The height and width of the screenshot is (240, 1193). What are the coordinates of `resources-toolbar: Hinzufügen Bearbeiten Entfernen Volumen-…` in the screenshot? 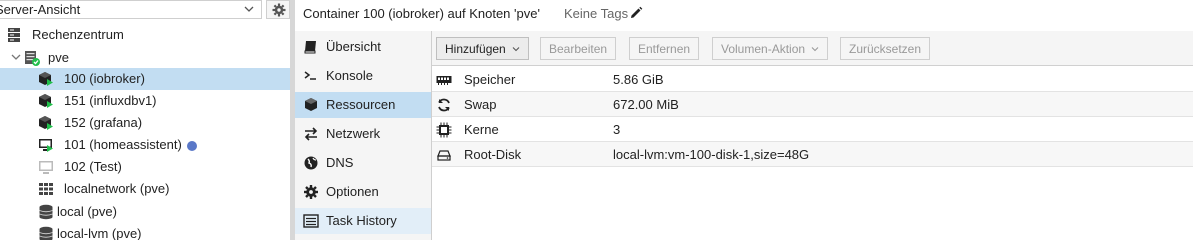 It's located at (812, 48).